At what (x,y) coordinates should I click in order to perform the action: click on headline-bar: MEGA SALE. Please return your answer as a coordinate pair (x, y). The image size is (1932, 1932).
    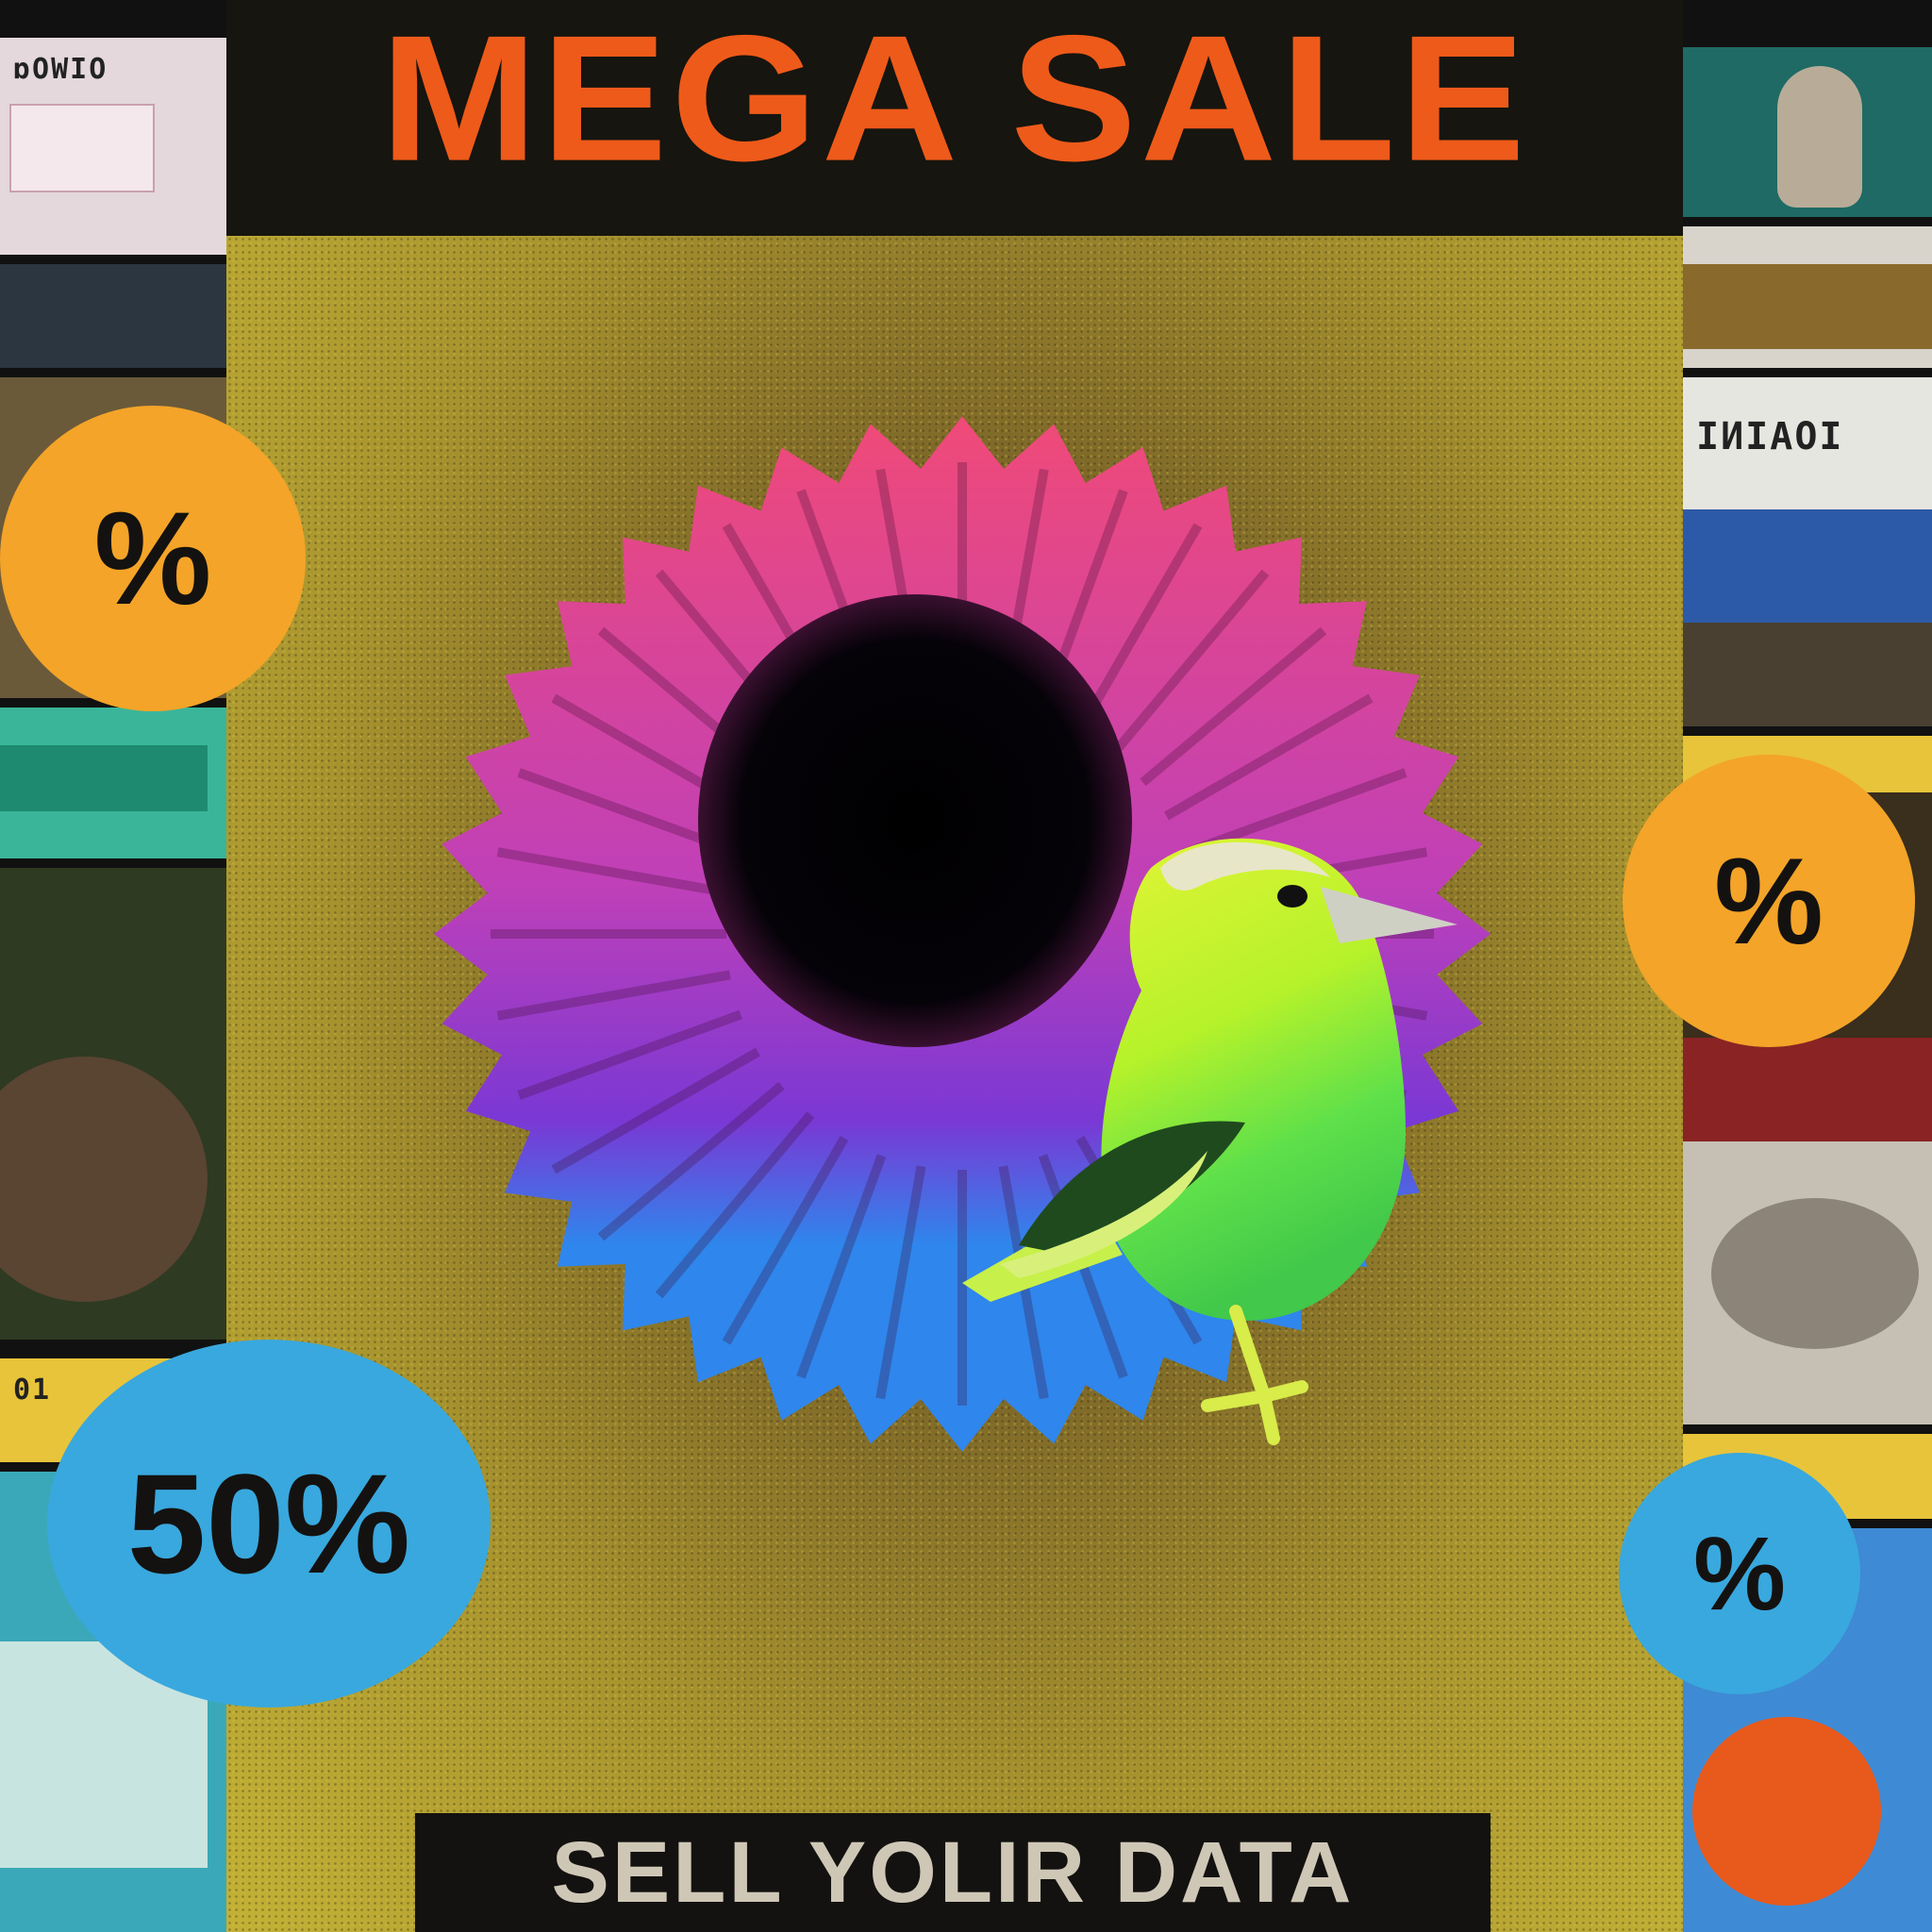
    Looking at the image, I should click on (954, 118).